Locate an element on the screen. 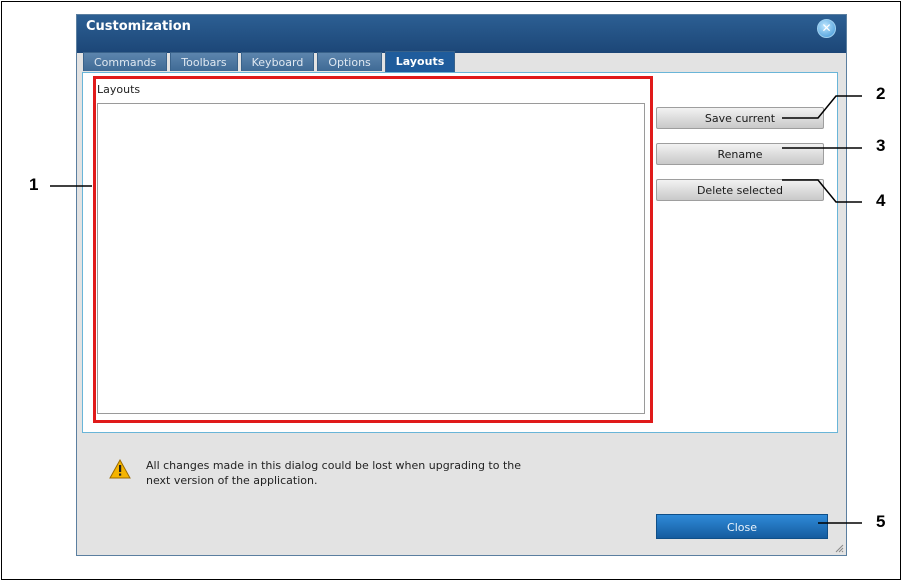 This screenshot has height=583, width=904. callout-4: 4 is located at coordinates (881, 200).